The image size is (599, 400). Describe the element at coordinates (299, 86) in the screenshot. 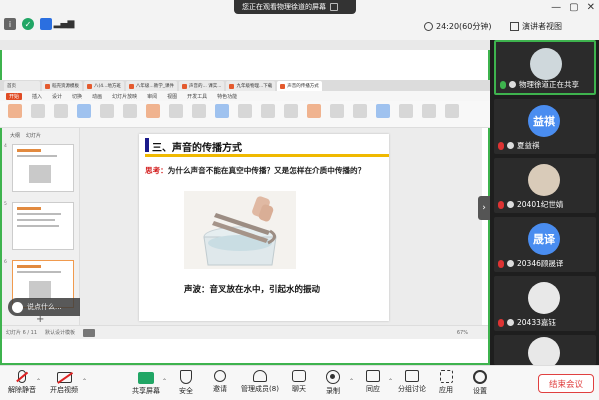

I see `wps-tab-active: 声音的传播方式` at that location.